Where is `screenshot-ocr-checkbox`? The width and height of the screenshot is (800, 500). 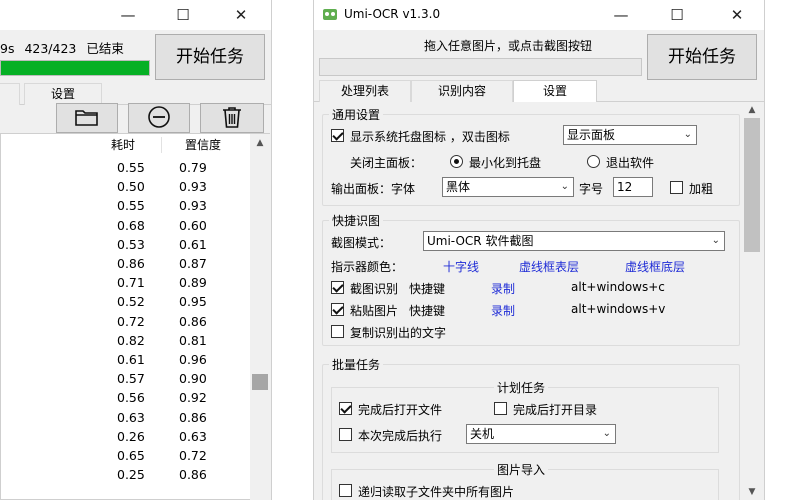 screenshot-ocr-checkbox is located at coordinates (337, 287).